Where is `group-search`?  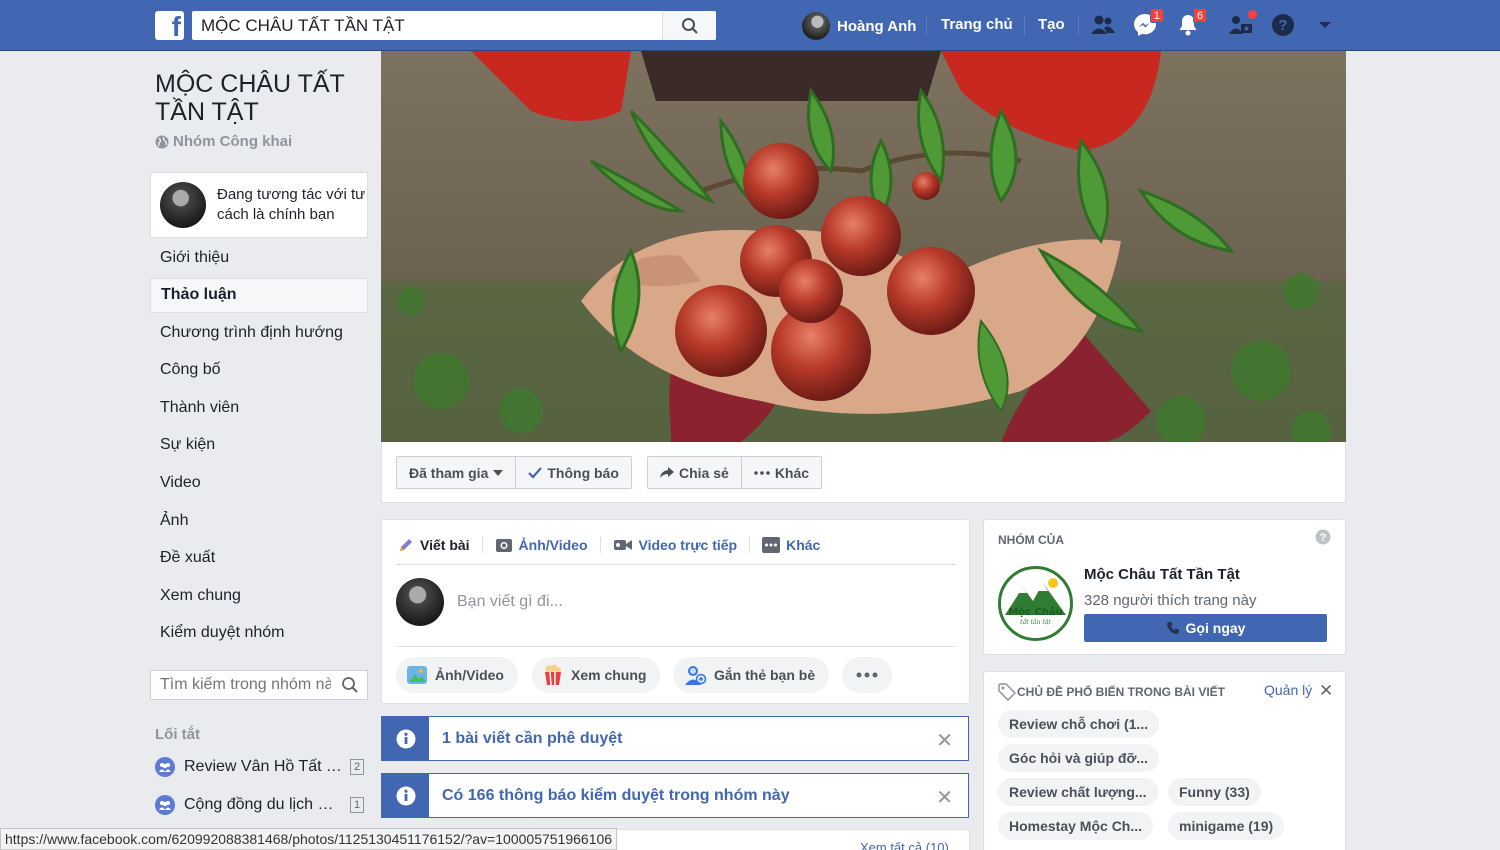 group-search is located at coordinates (259, 685).